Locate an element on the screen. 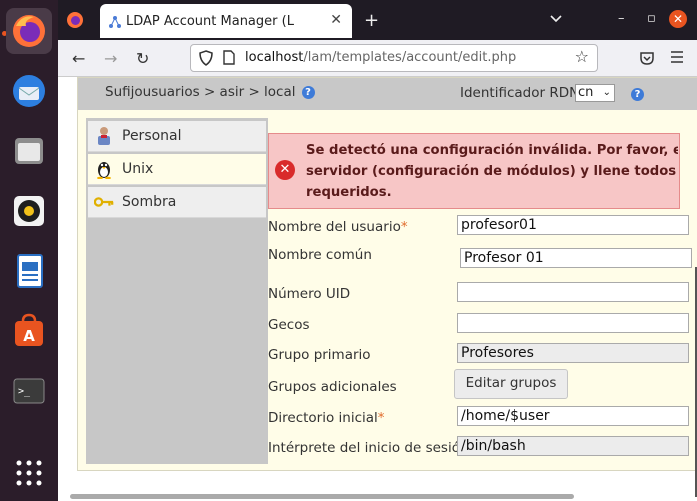 The height and width of the screenshot is (501, 697). back-arrow-icon: ← is located at coordinates (78, 58).